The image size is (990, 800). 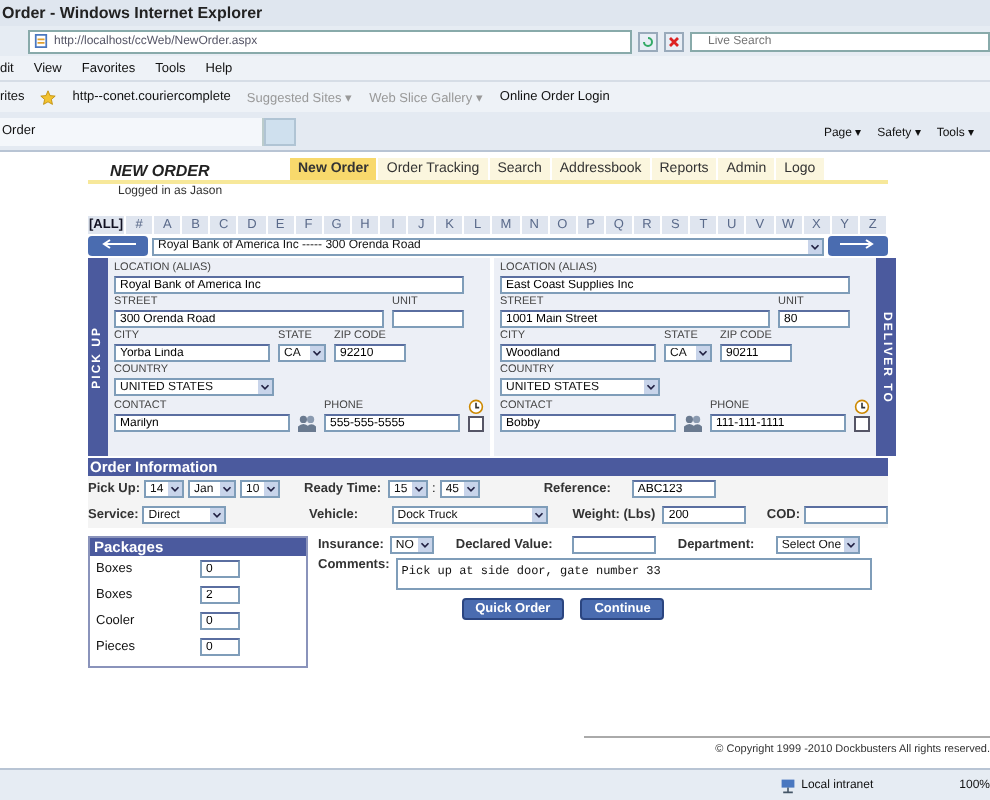 I want to click on page-icon, so click(x=41, y=41).